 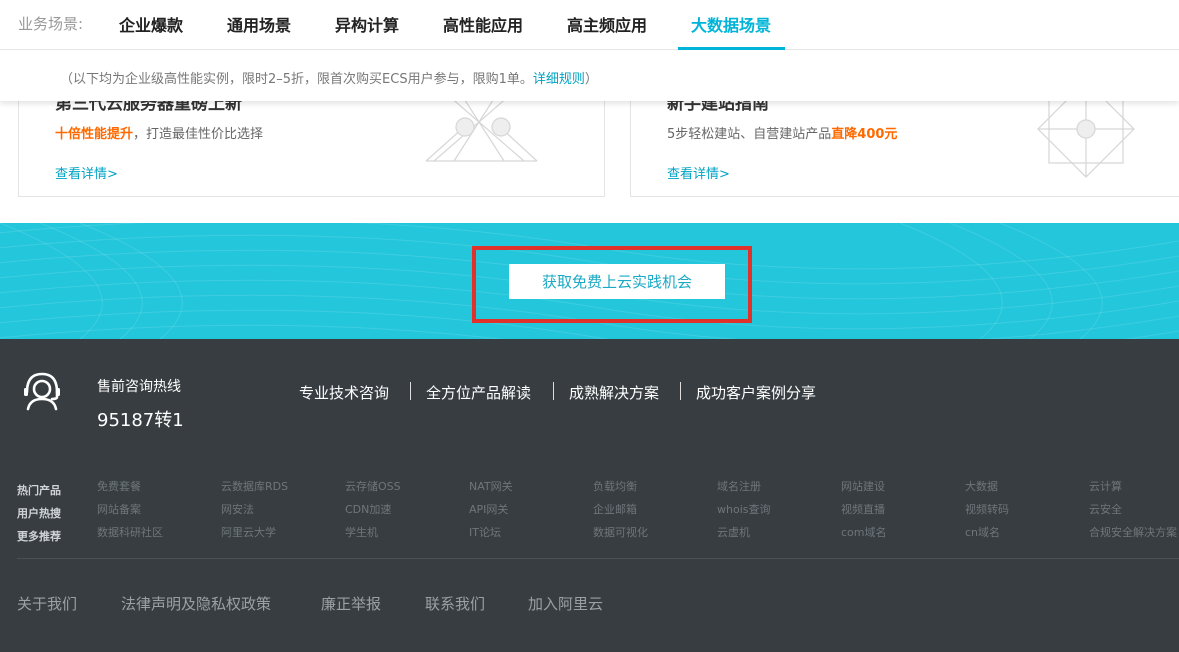 What do you see at coordinates (139, 387) in the screenshot?
I see `hotline-label: 售前咨询热线` at bounding box center [139, 387].